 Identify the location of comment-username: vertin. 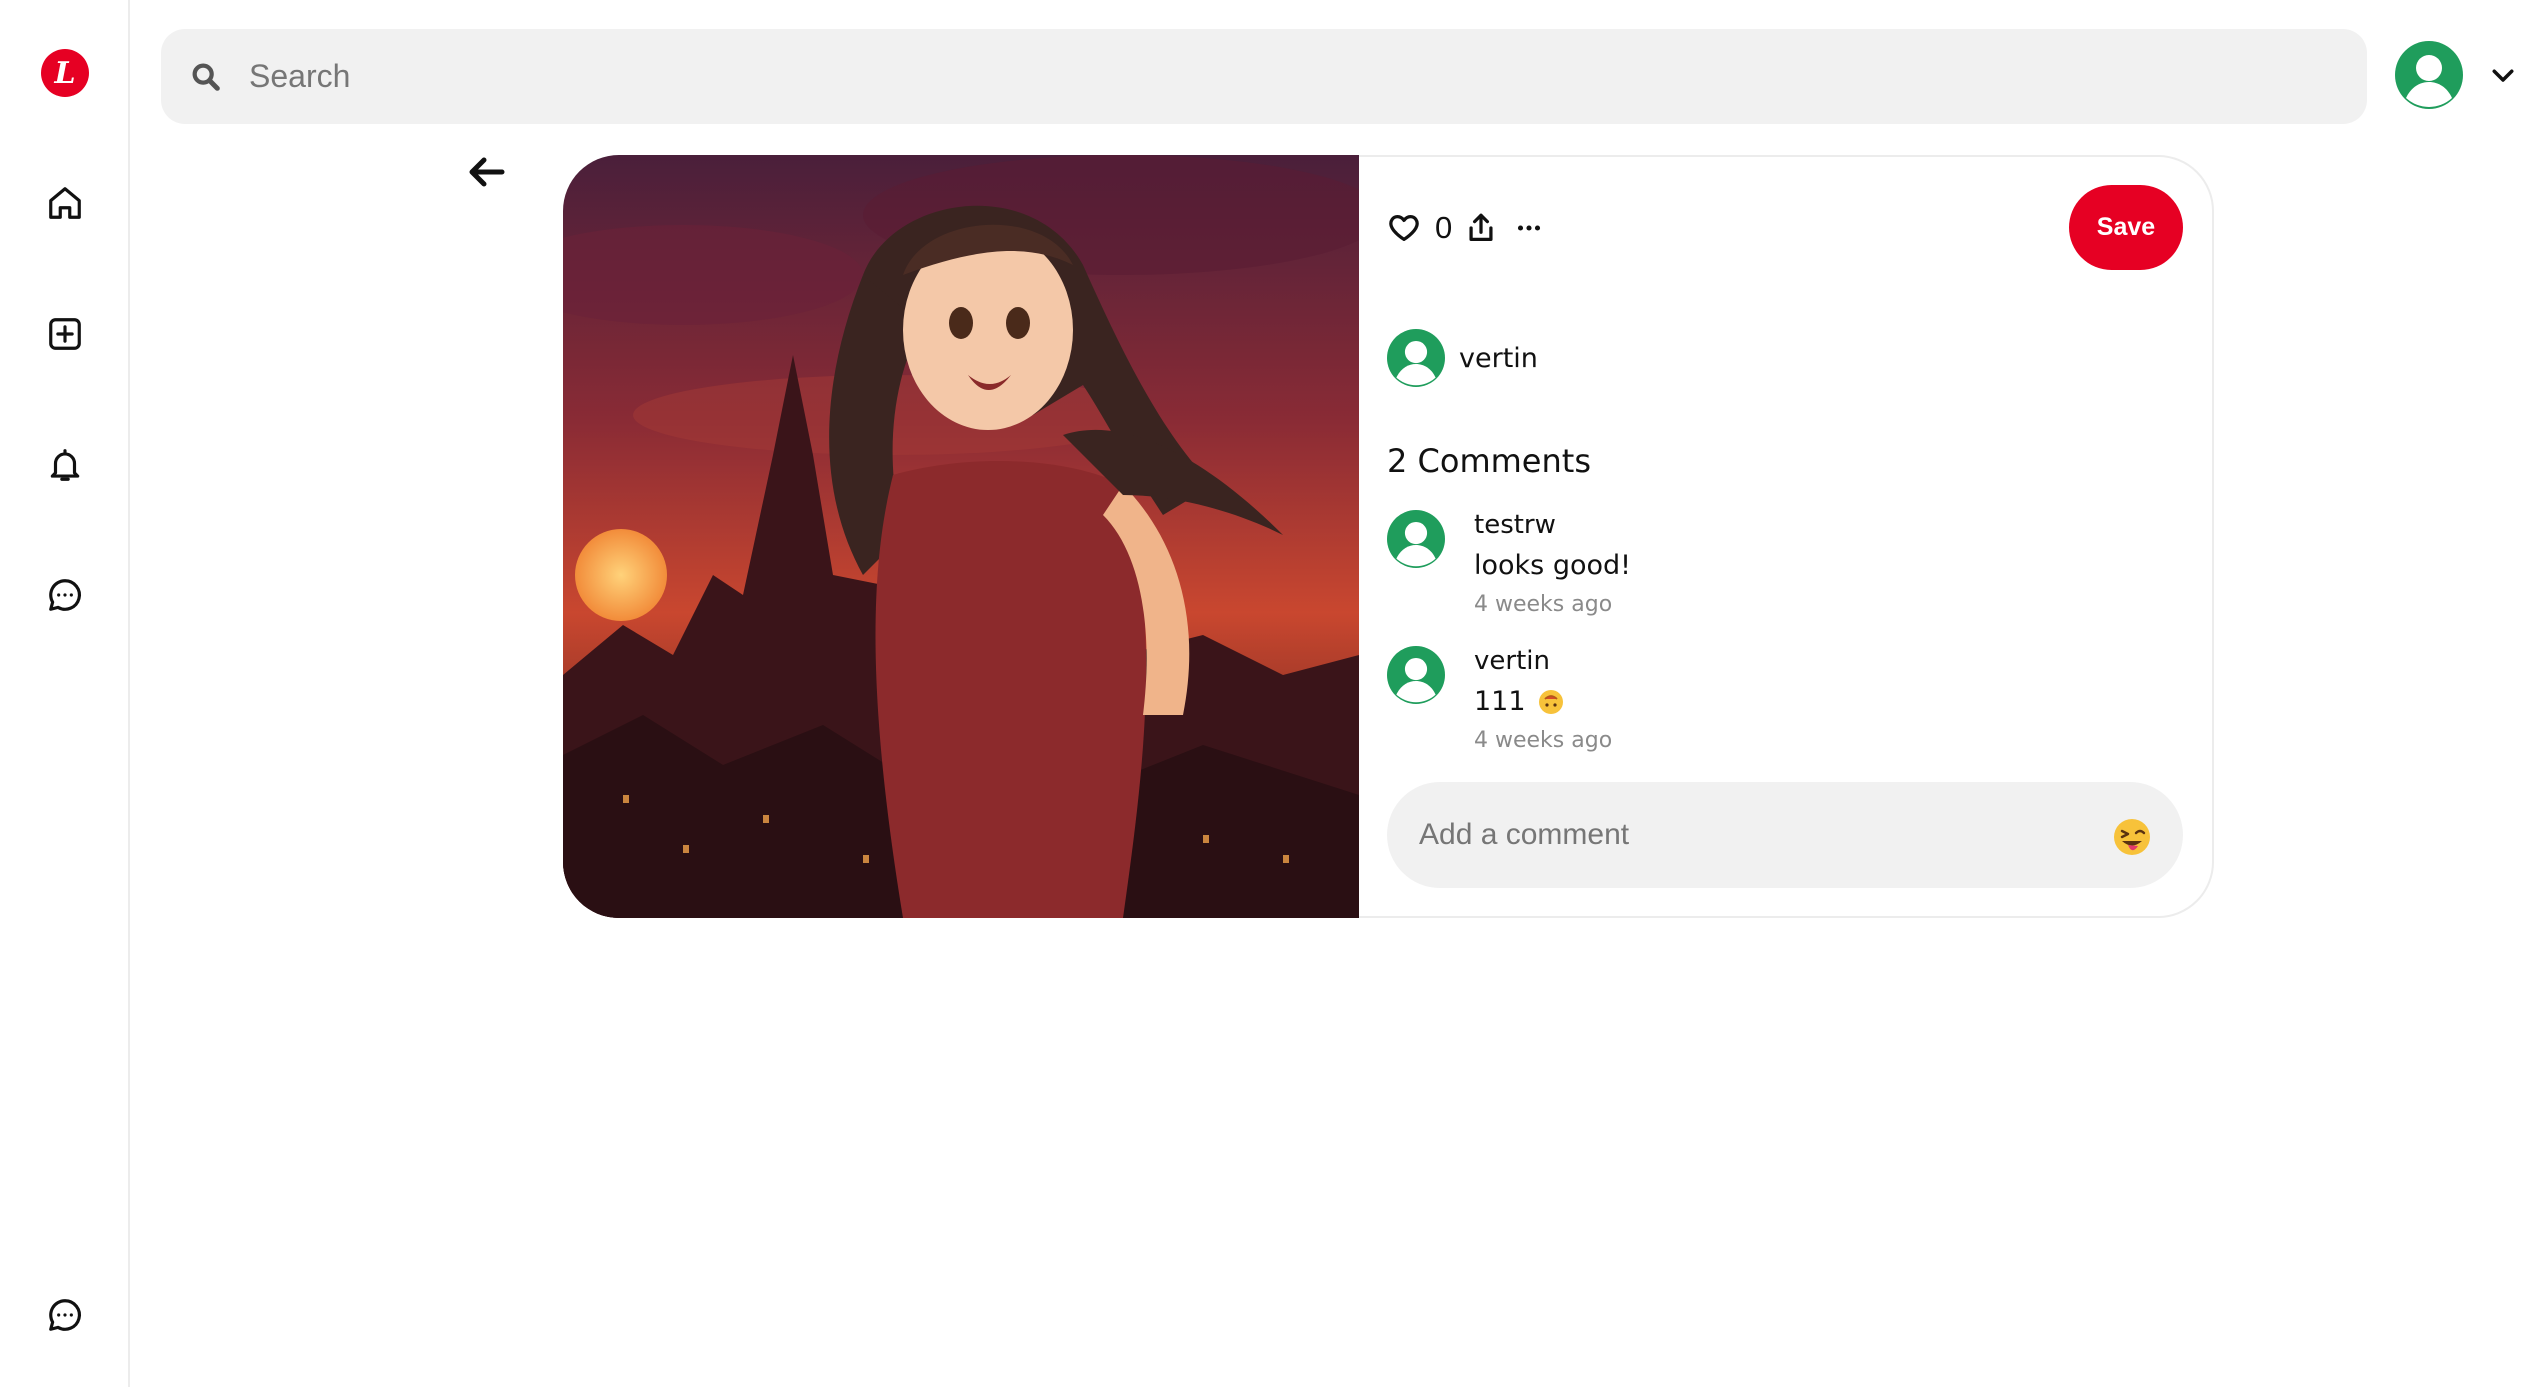
(1512, 661).